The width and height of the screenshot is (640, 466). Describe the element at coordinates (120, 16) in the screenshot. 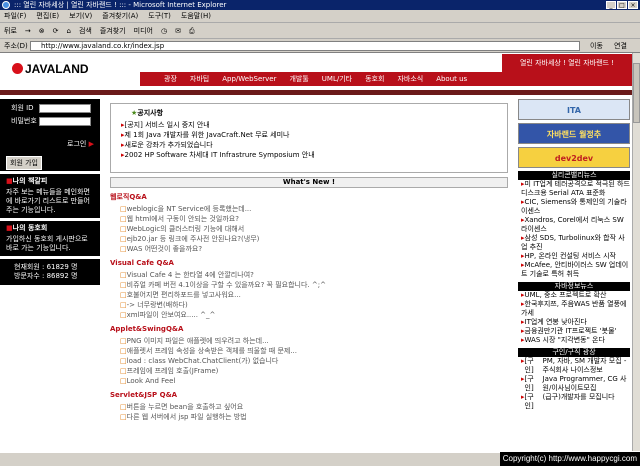

I see `menu-favorites: 즐겨찾기(A)` at that location.